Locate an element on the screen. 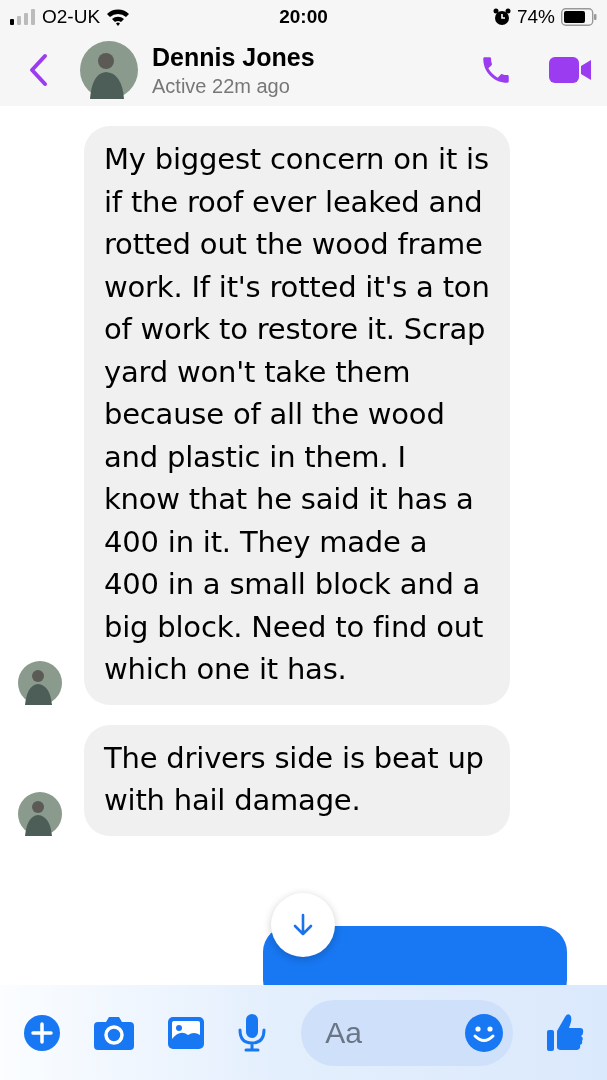 The height and width of the screenshot is (1080, 607). camera-button is located at coordinates (113, 1032).